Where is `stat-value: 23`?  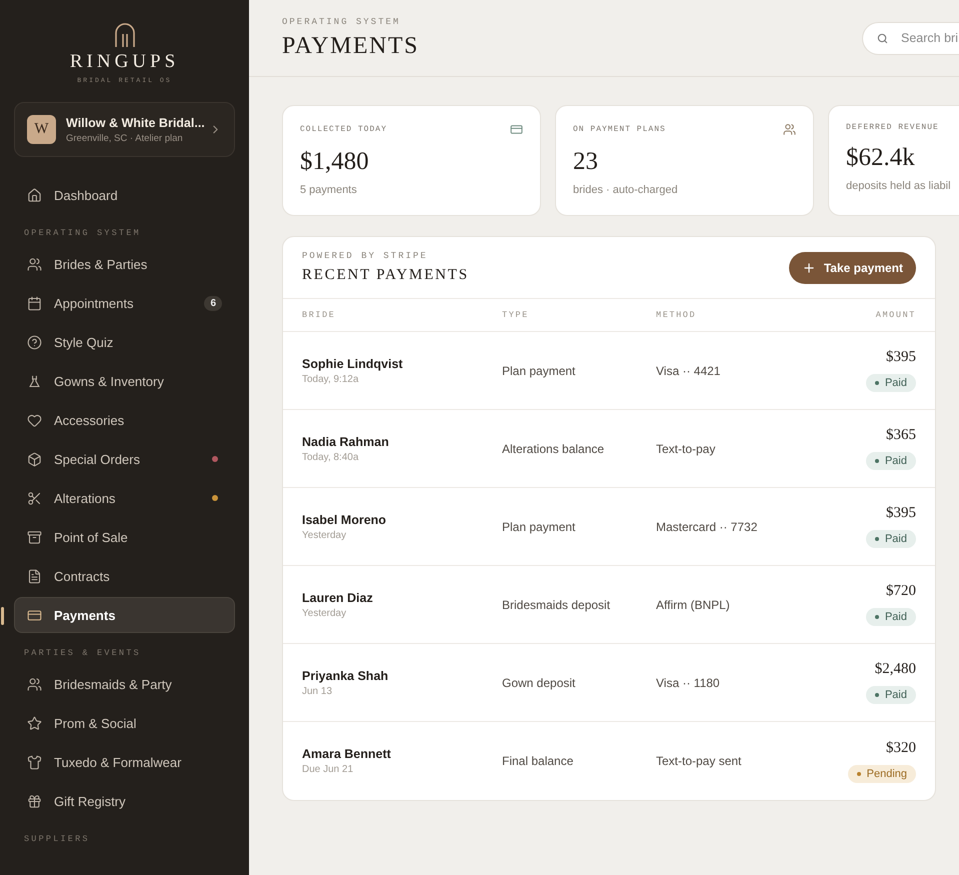 stat-value: 23 is located at coordinates (586, 162).